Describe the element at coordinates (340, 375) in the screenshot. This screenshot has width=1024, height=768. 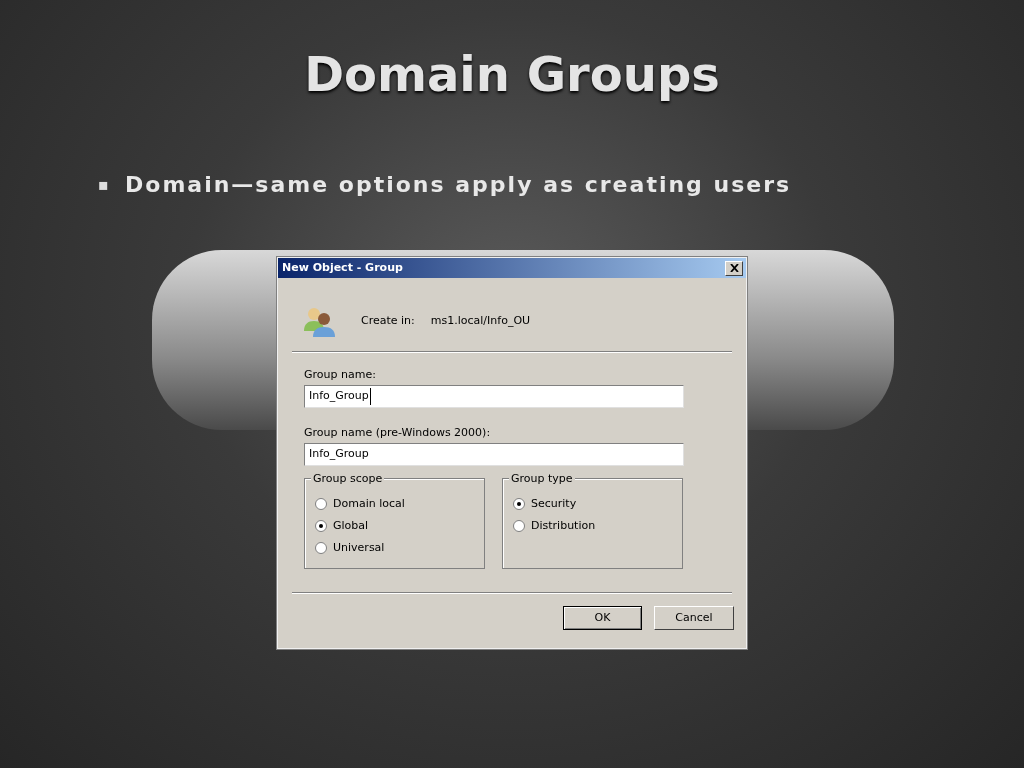
I see `field-label: Group name:` at that location.